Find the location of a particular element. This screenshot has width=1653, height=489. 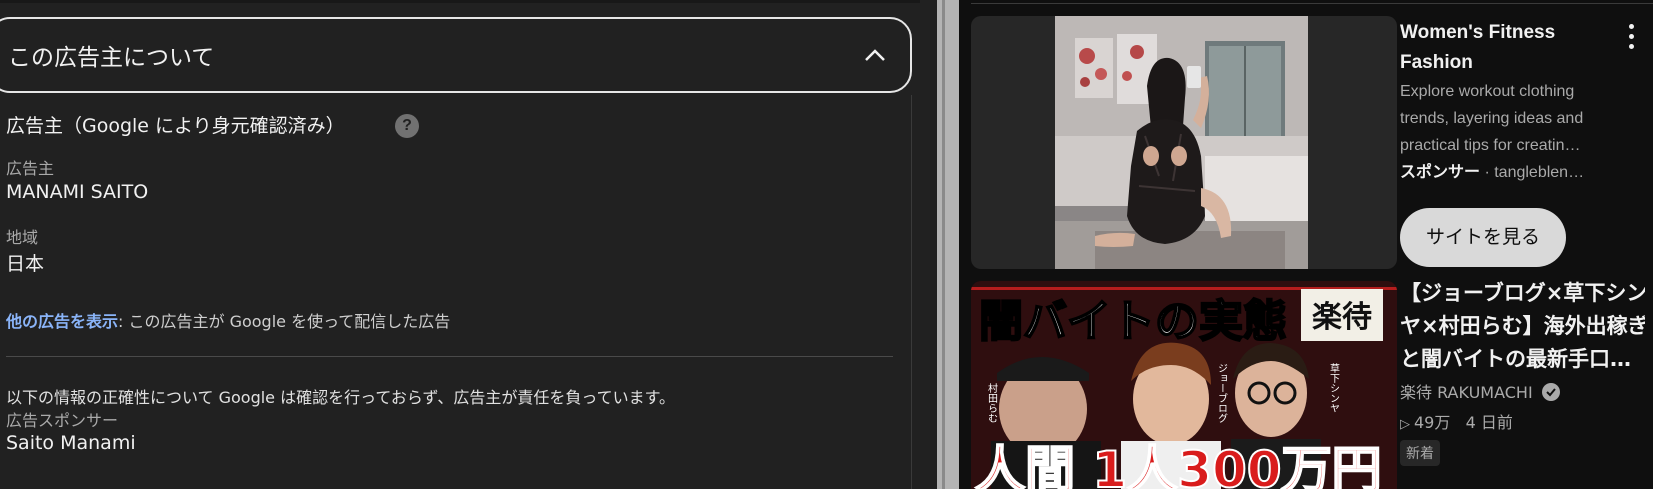

video-thumbnail: 楽待 闇バイトの実態 村田らむ ジョーブログ 草下シンヤ 人間 1人300万円 is located at coordinates (1184, 385).